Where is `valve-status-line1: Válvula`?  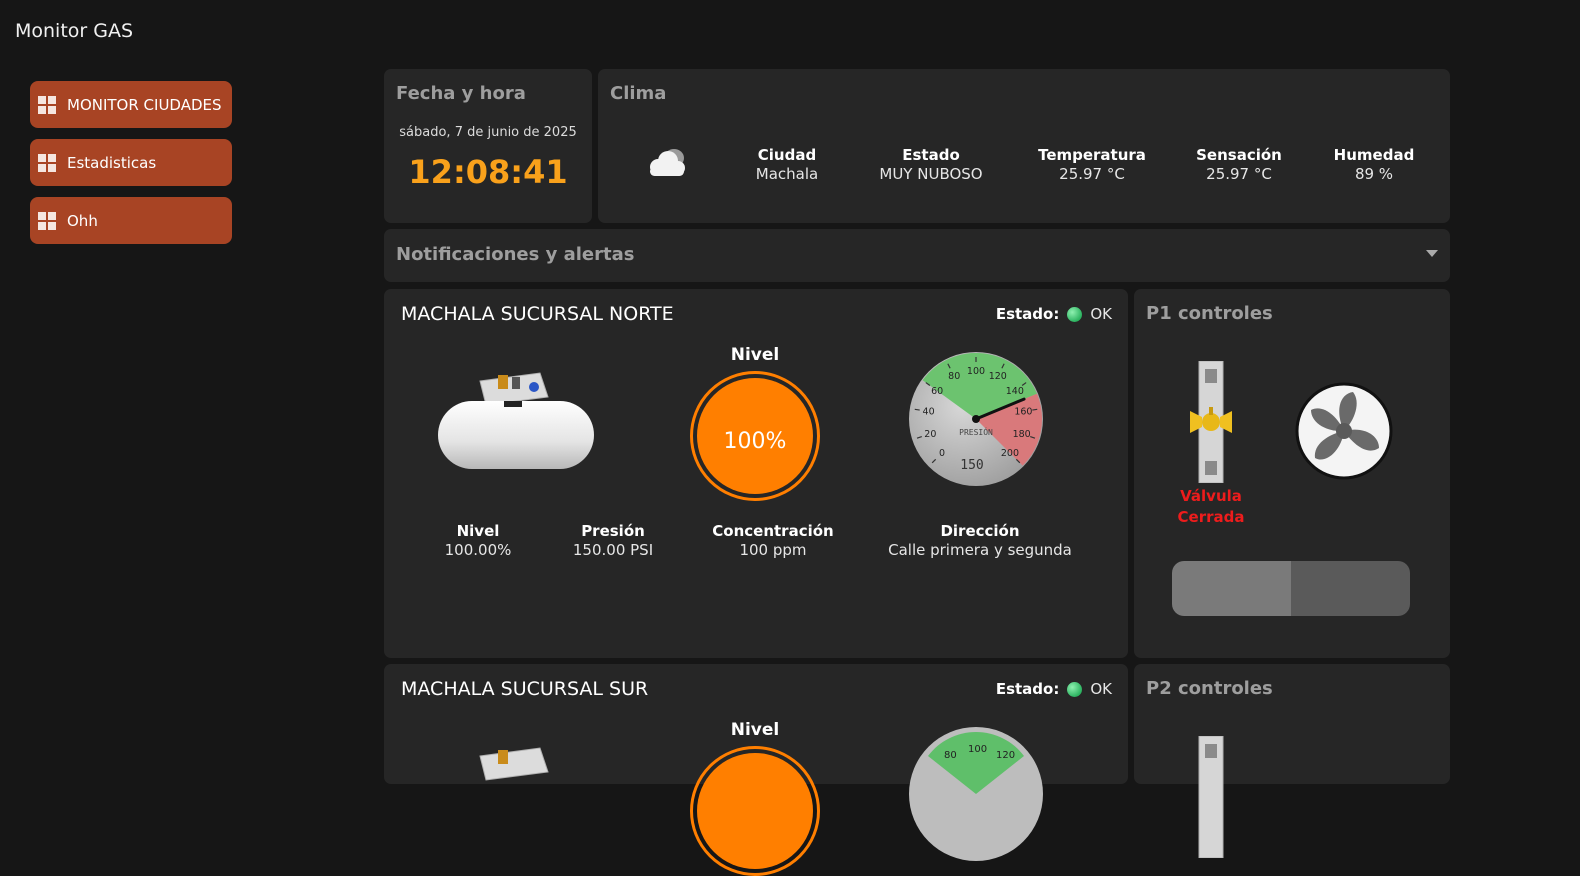 valve-status-line1: Válvula is located at coordinates (1211, 496).